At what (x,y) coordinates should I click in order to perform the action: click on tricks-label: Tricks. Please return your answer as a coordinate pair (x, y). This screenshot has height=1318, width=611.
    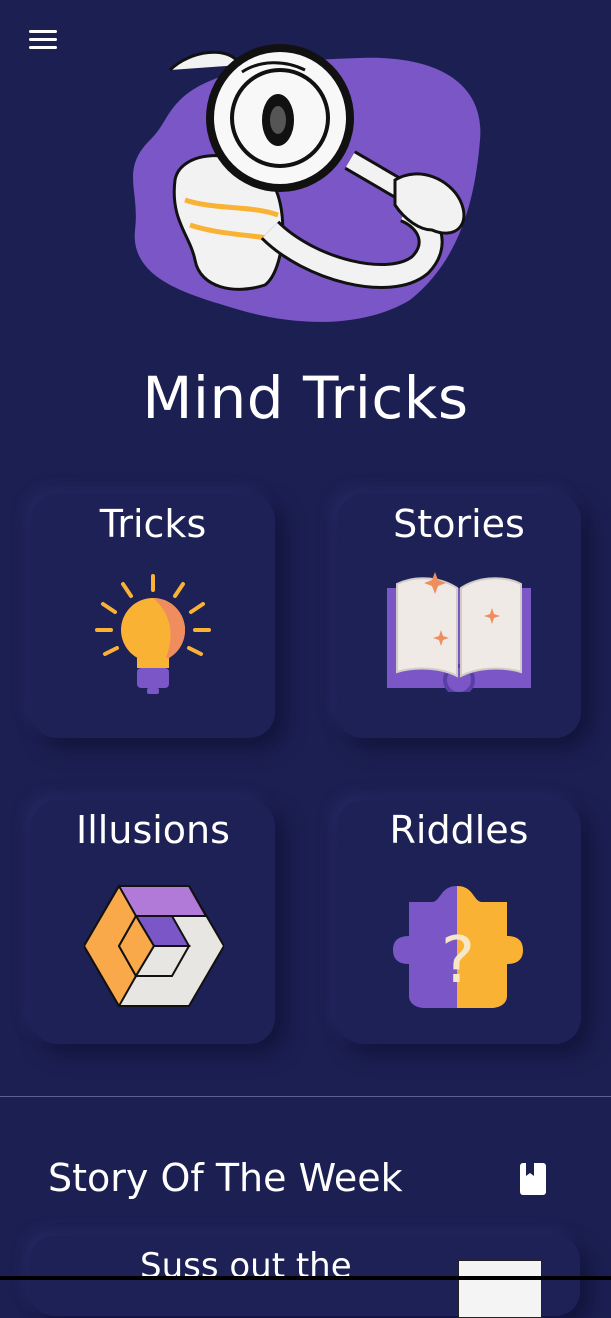
    Looking at the image, I should click on (153, 524).